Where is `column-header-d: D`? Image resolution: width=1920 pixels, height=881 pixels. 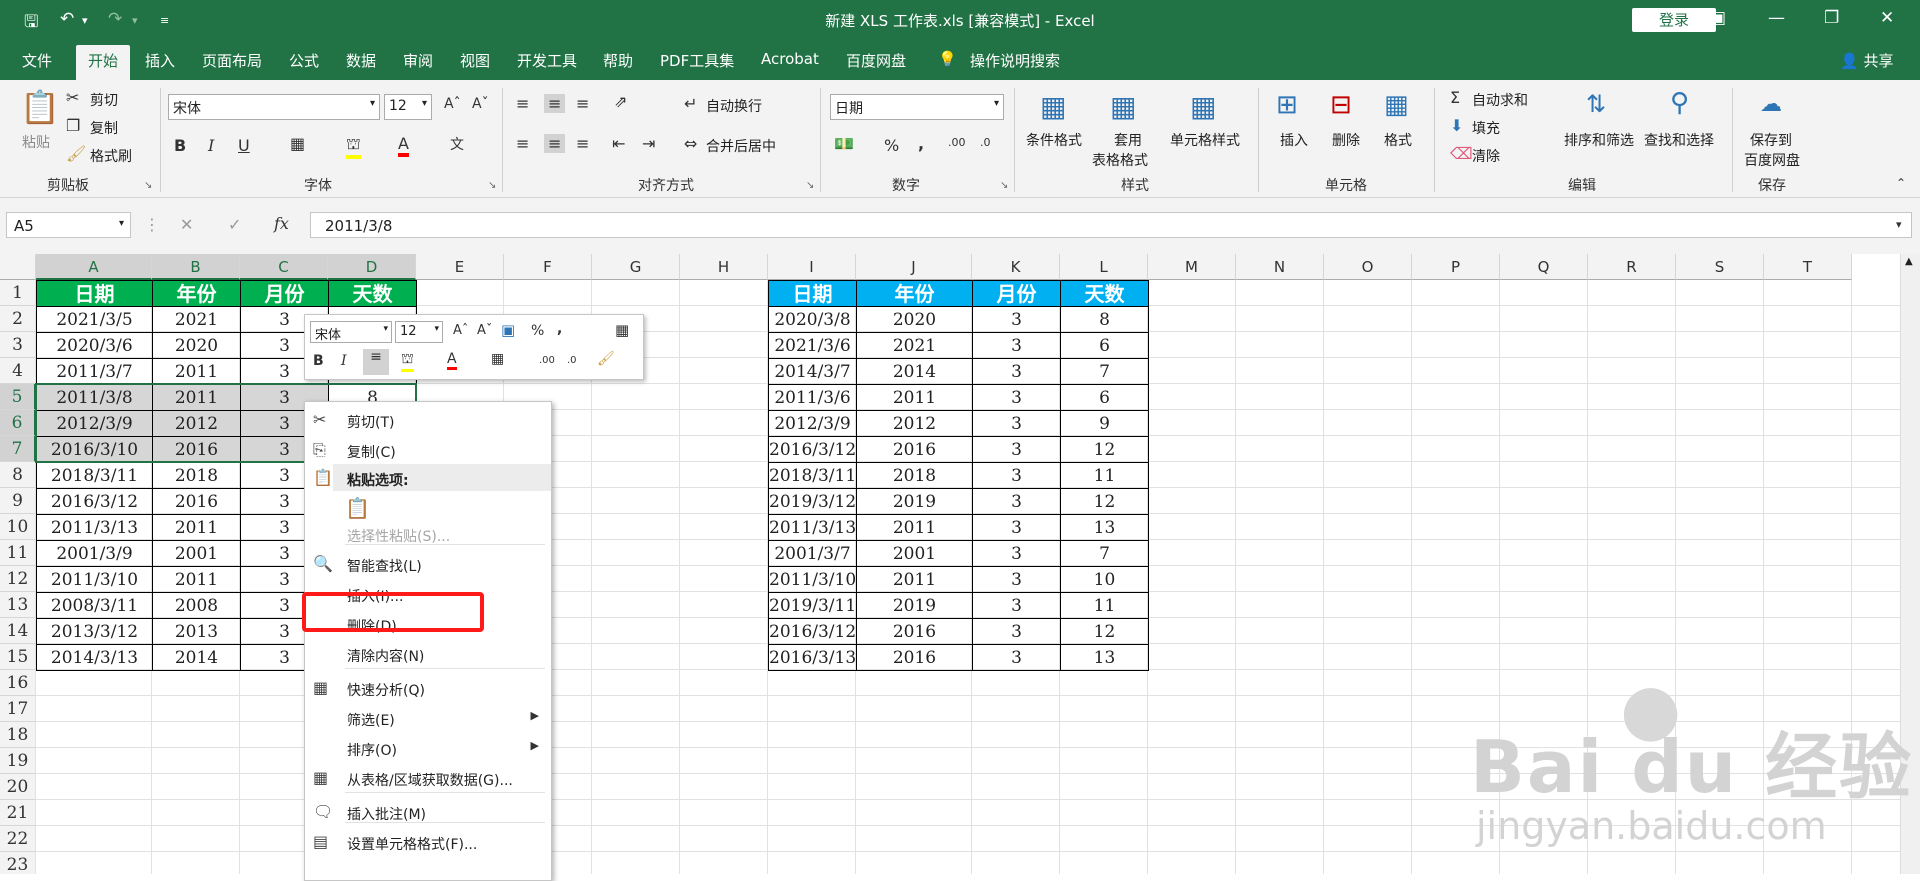 column-header-d: D is located at coordinates (372, 267).